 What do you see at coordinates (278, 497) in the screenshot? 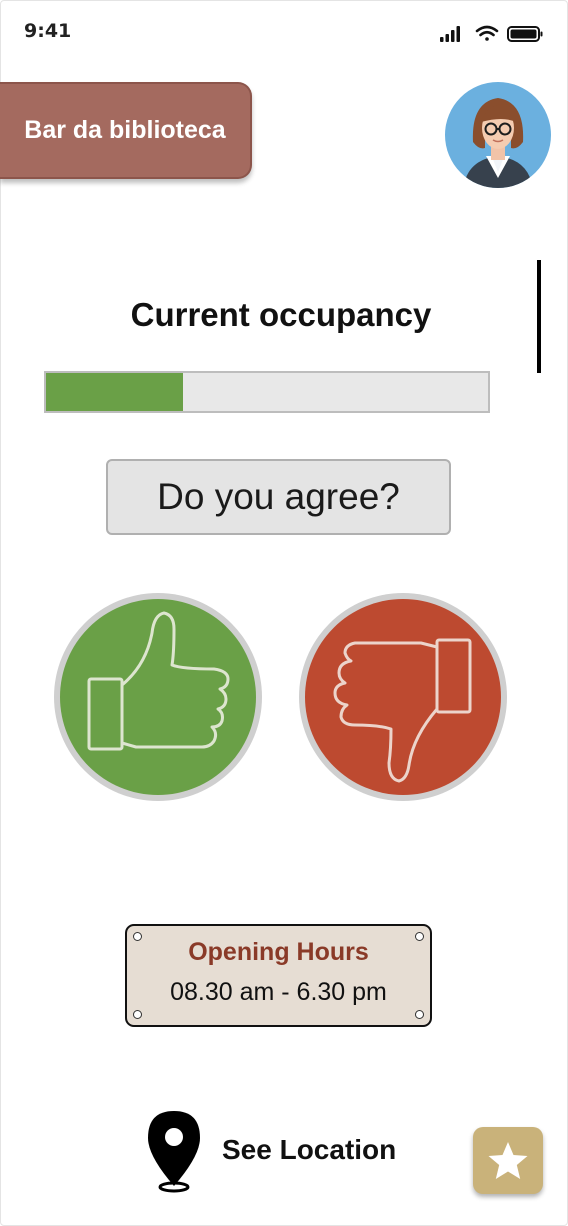
I see `agree-question-button: Do you agree?` at bounding box center [278, 497].